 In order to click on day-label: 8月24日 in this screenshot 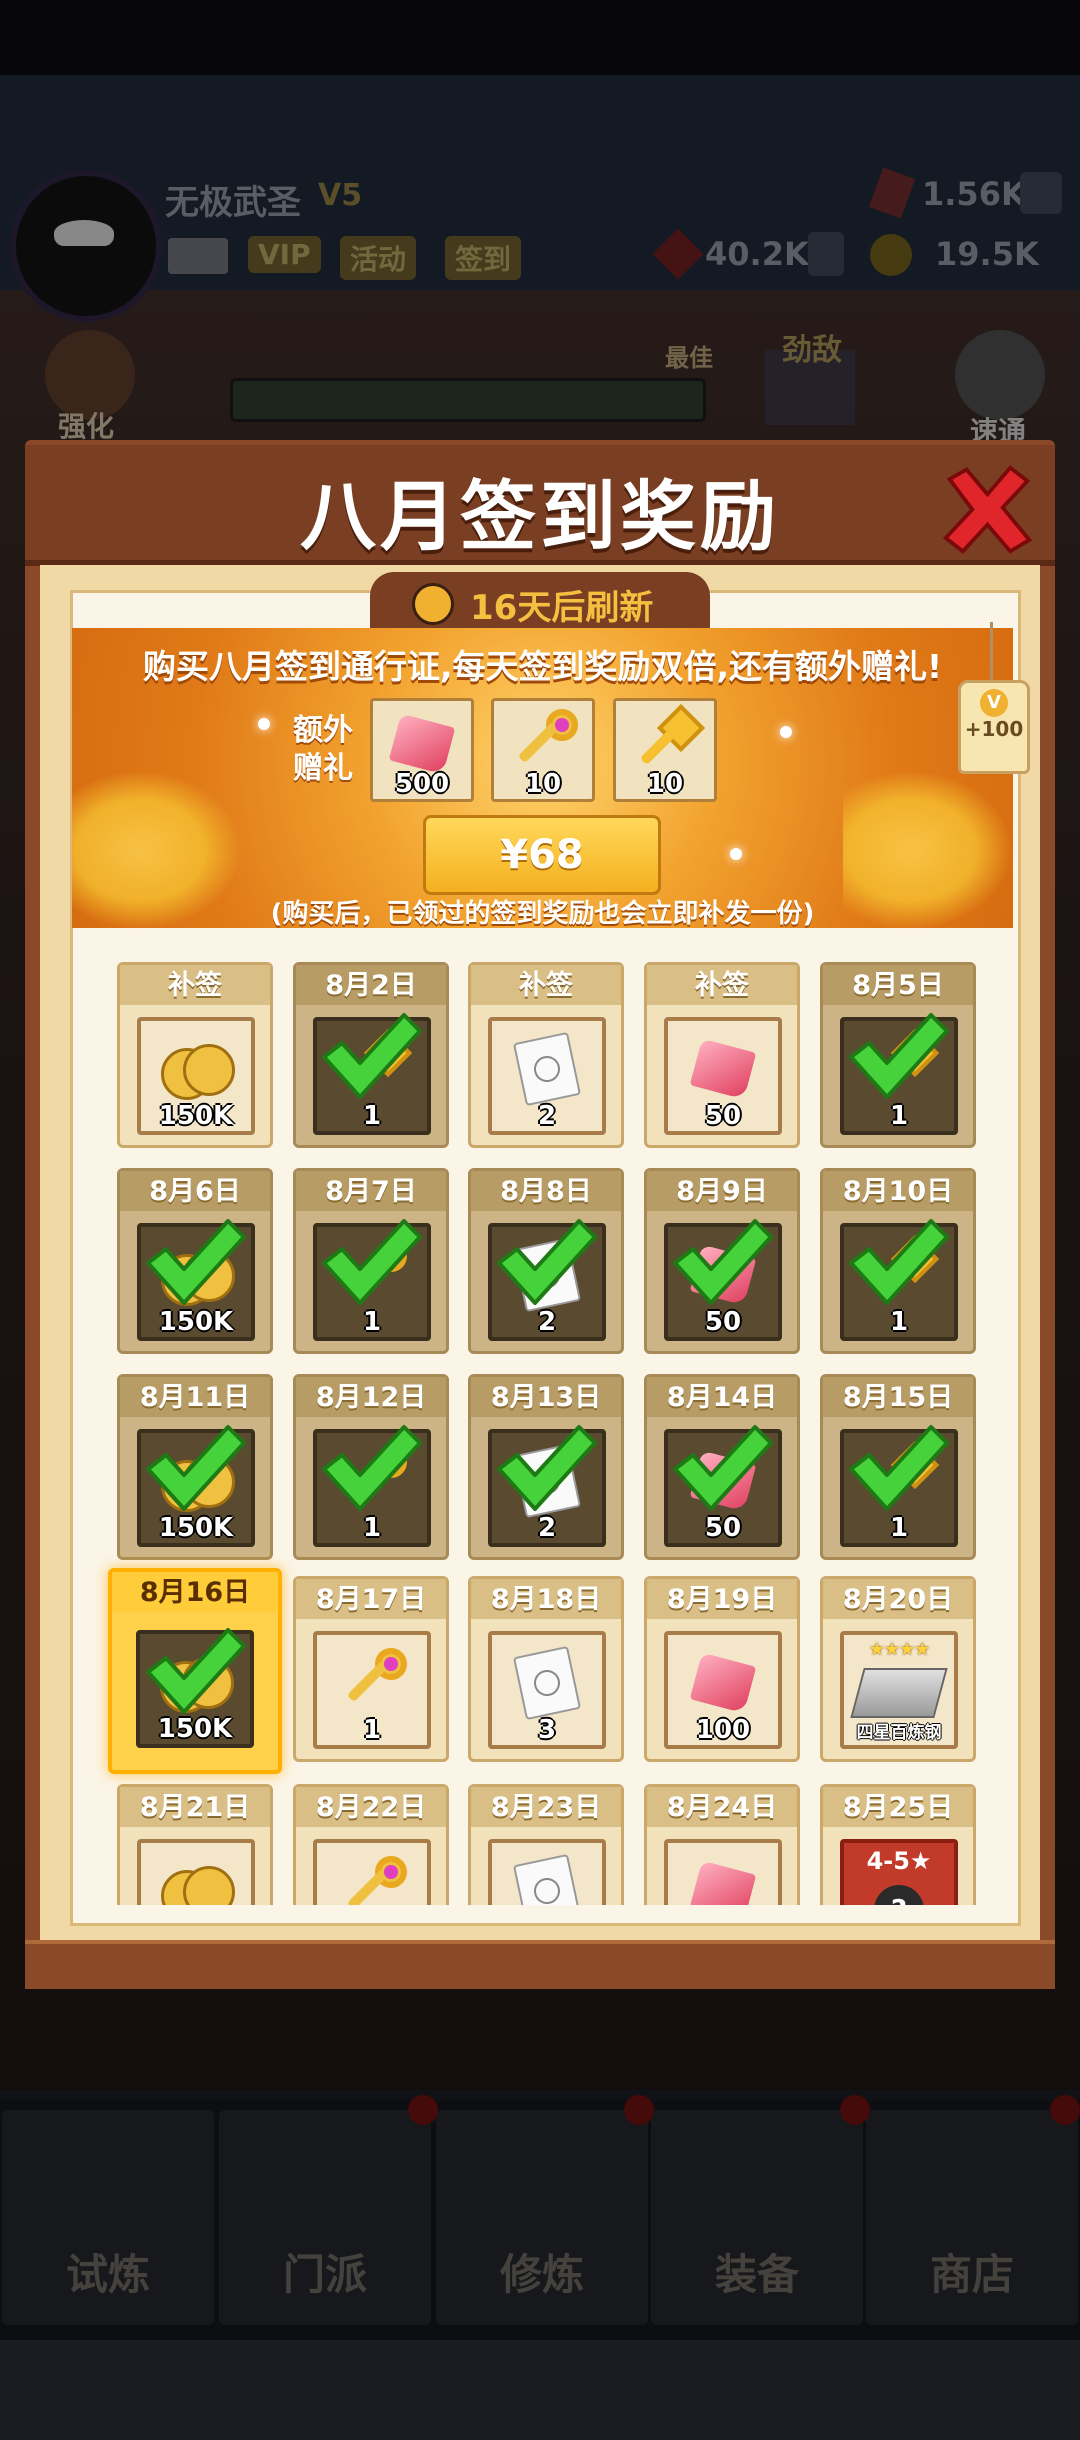, I will do `click(722, 1807)`.